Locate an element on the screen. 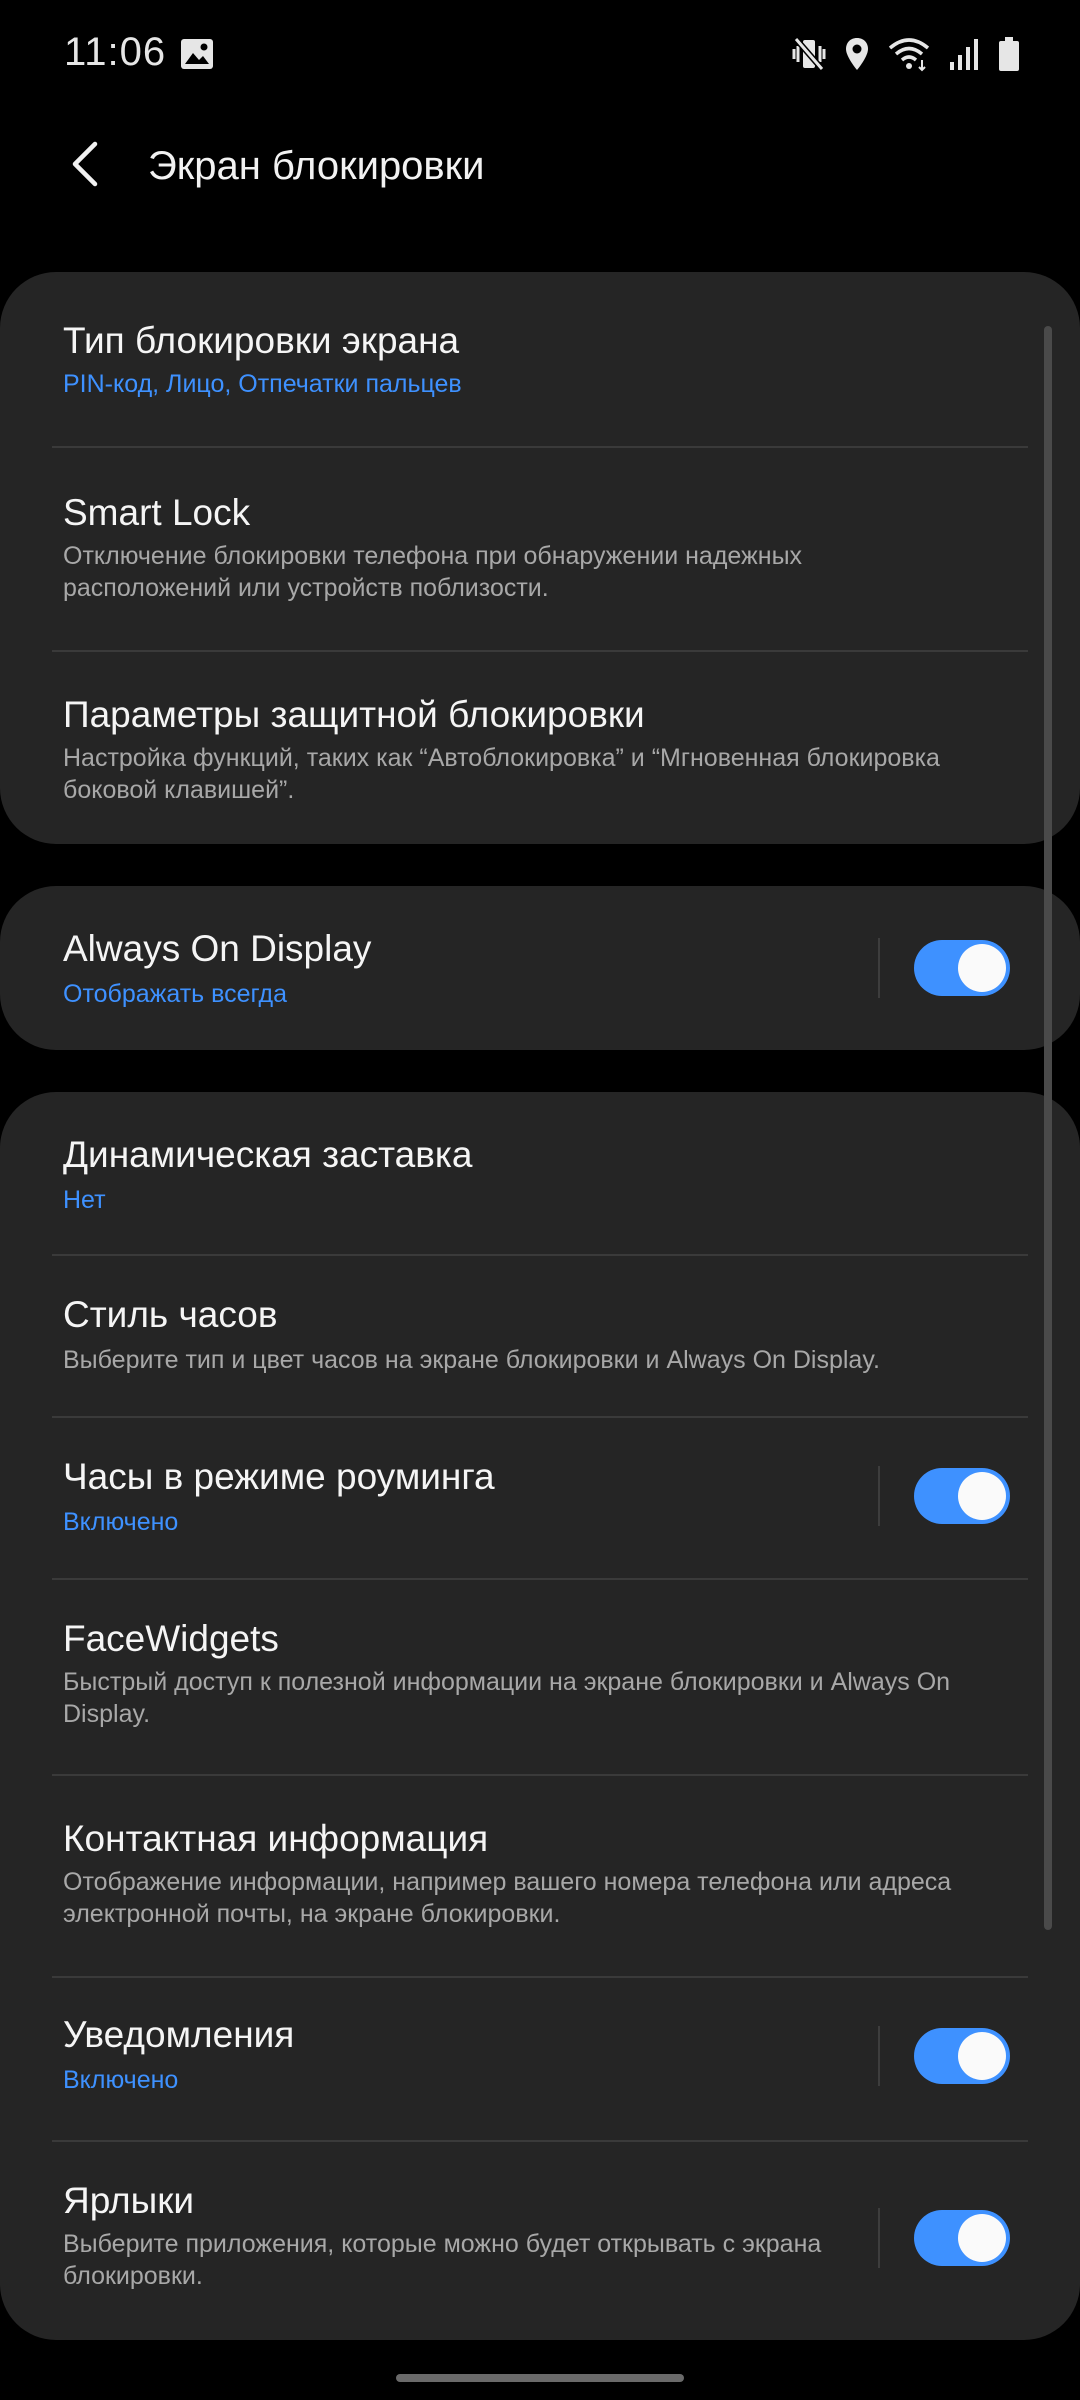  always-on-display-toggle is located at coordinates (962, 968).